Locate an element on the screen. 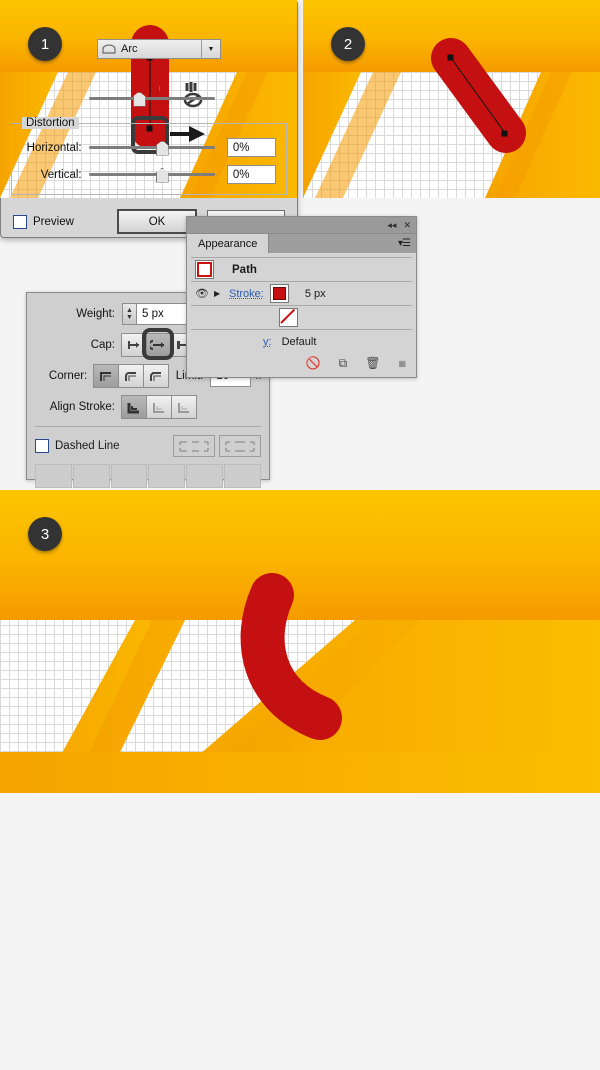 The width and height of the screenshot is (600, 1070). visibility-eye-icon: 👁 is located at coordinates (202, 293).